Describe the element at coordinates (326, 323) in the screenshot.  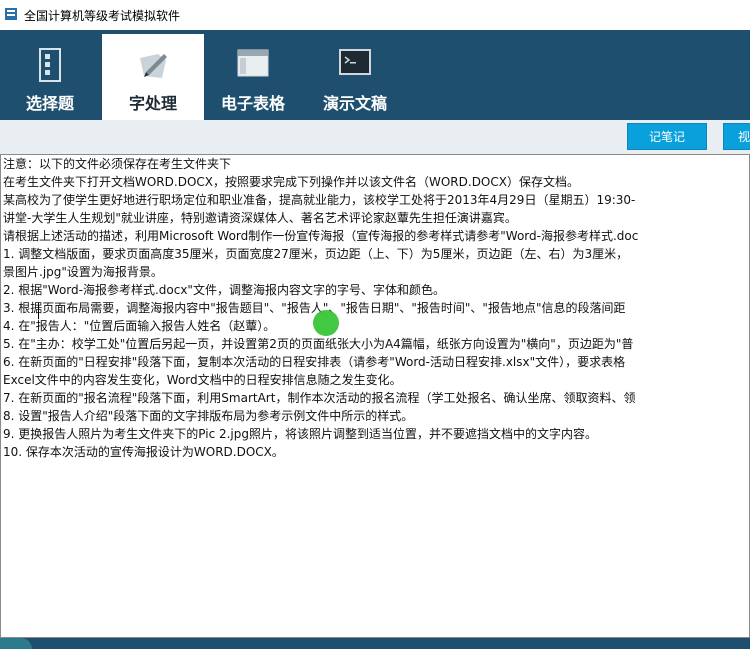
I see `mouse-cursor-highlight` at that location.